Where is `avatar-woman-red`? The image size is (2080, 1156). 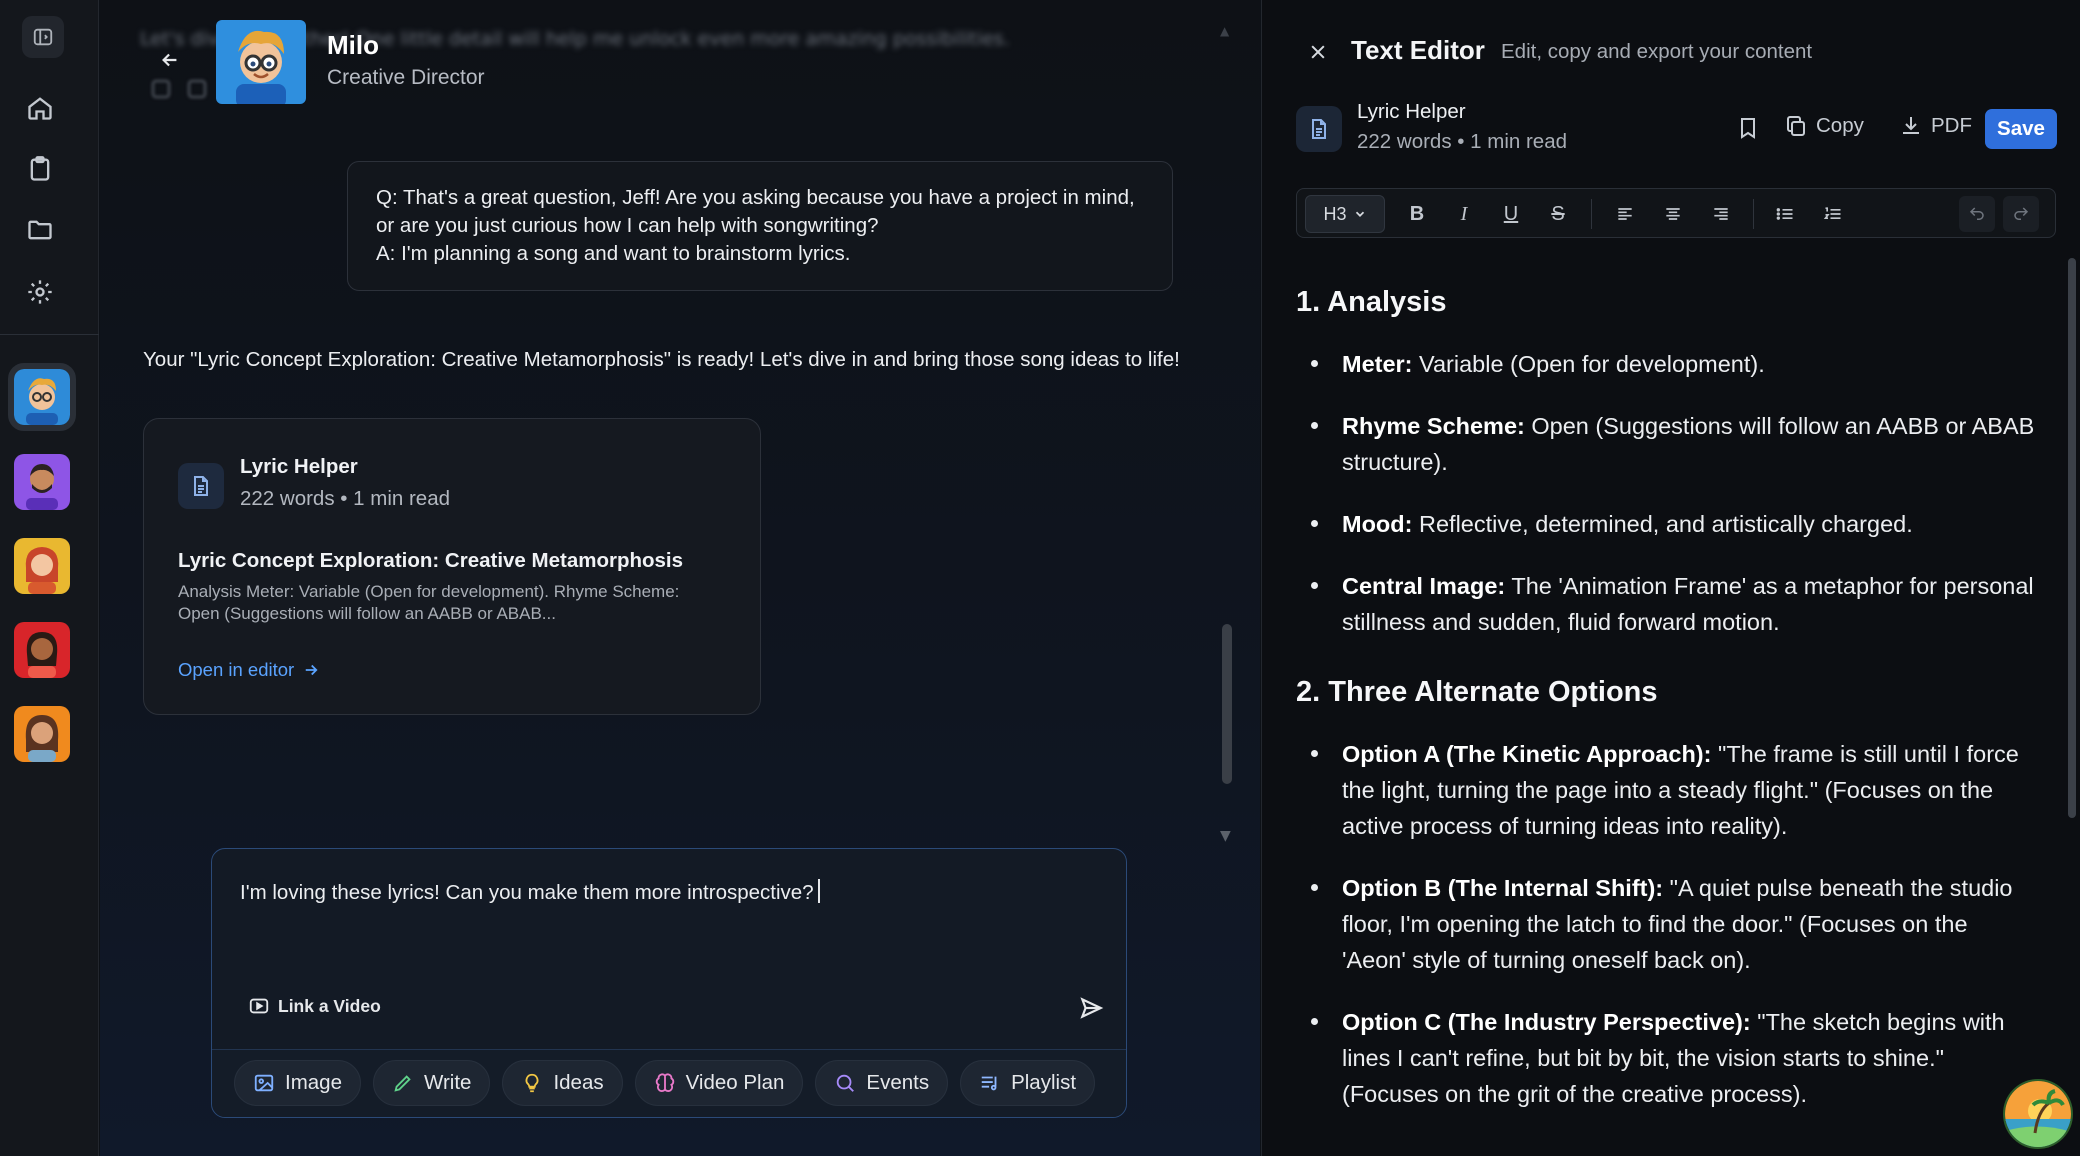 avatar-woman-red is located at coordinates (42, 650).